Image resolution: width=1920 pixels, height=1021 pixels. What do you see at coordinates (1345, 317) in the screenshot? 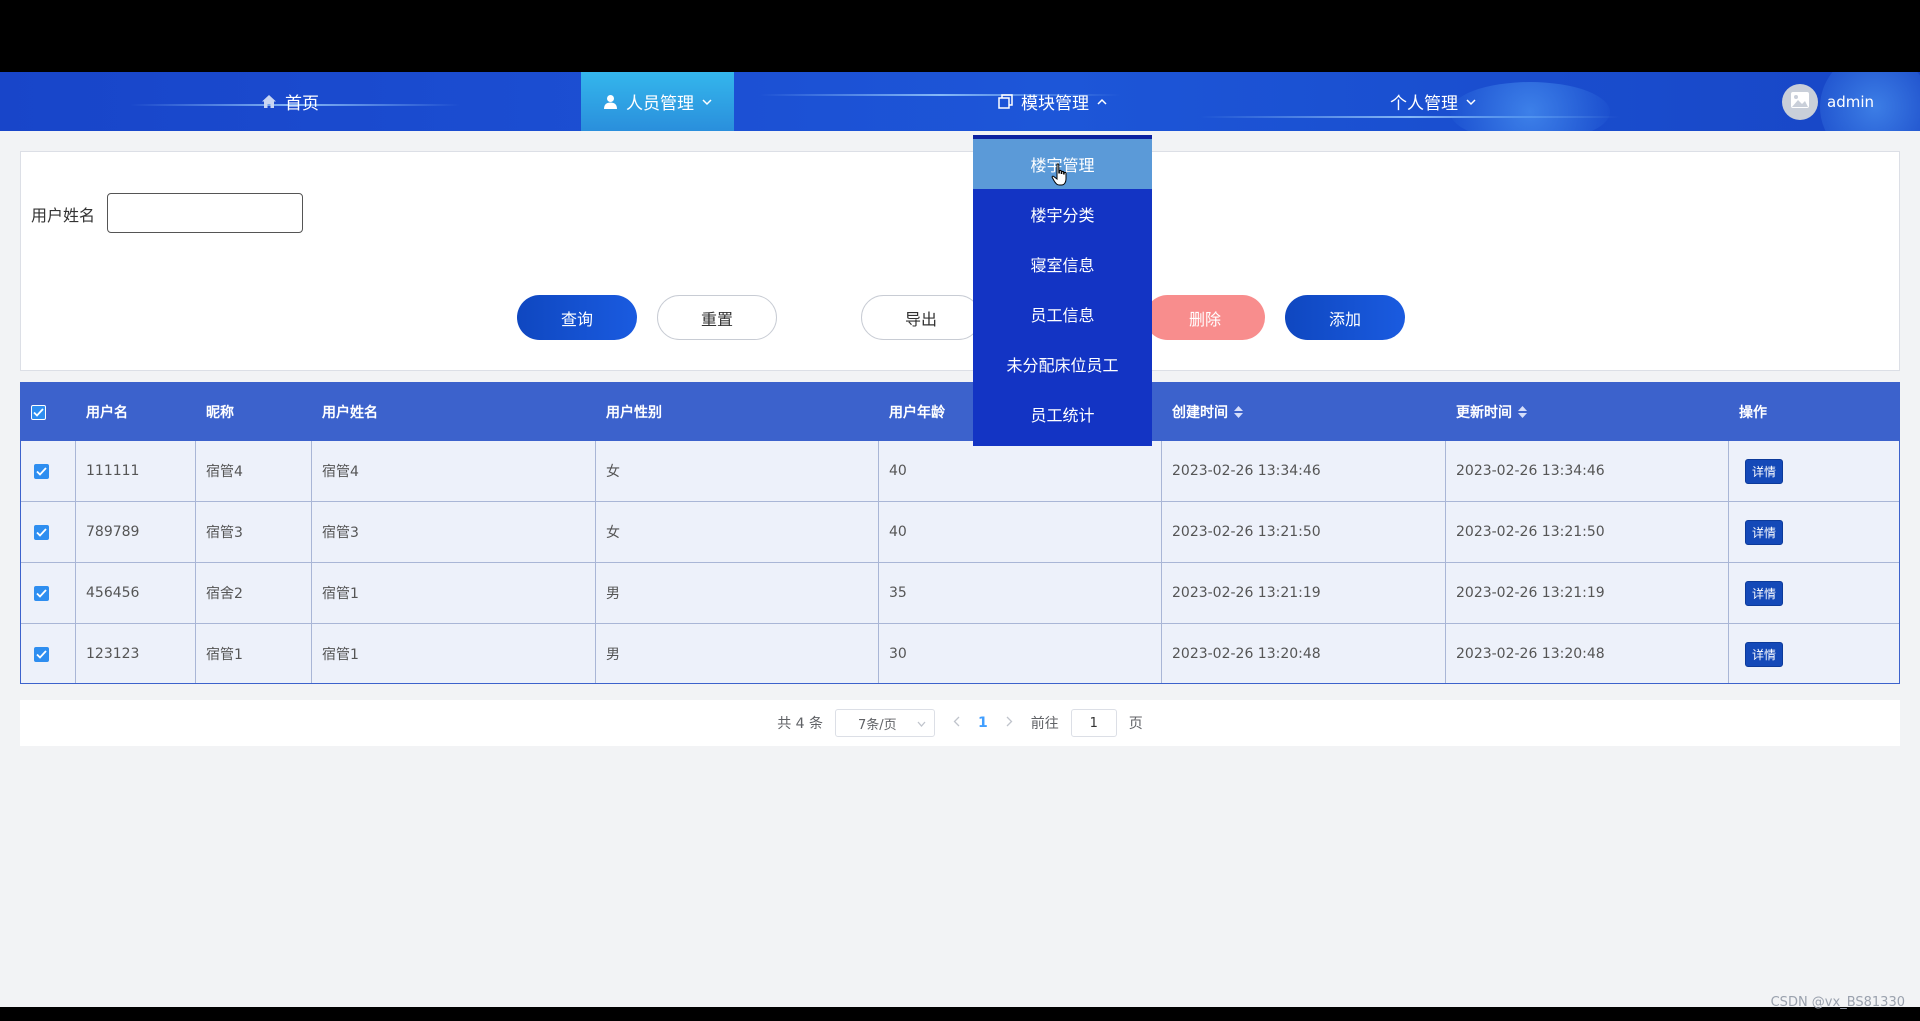
I see `add-button: 添加` at bounding box center [1345, 317].